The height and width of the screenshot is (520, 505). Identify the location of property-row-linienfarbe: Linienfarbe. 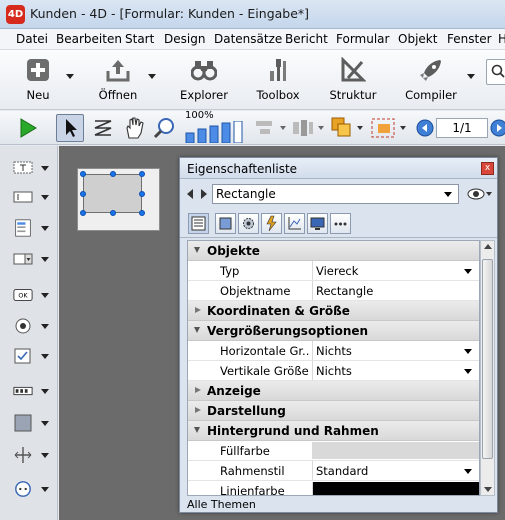
(333, 488).